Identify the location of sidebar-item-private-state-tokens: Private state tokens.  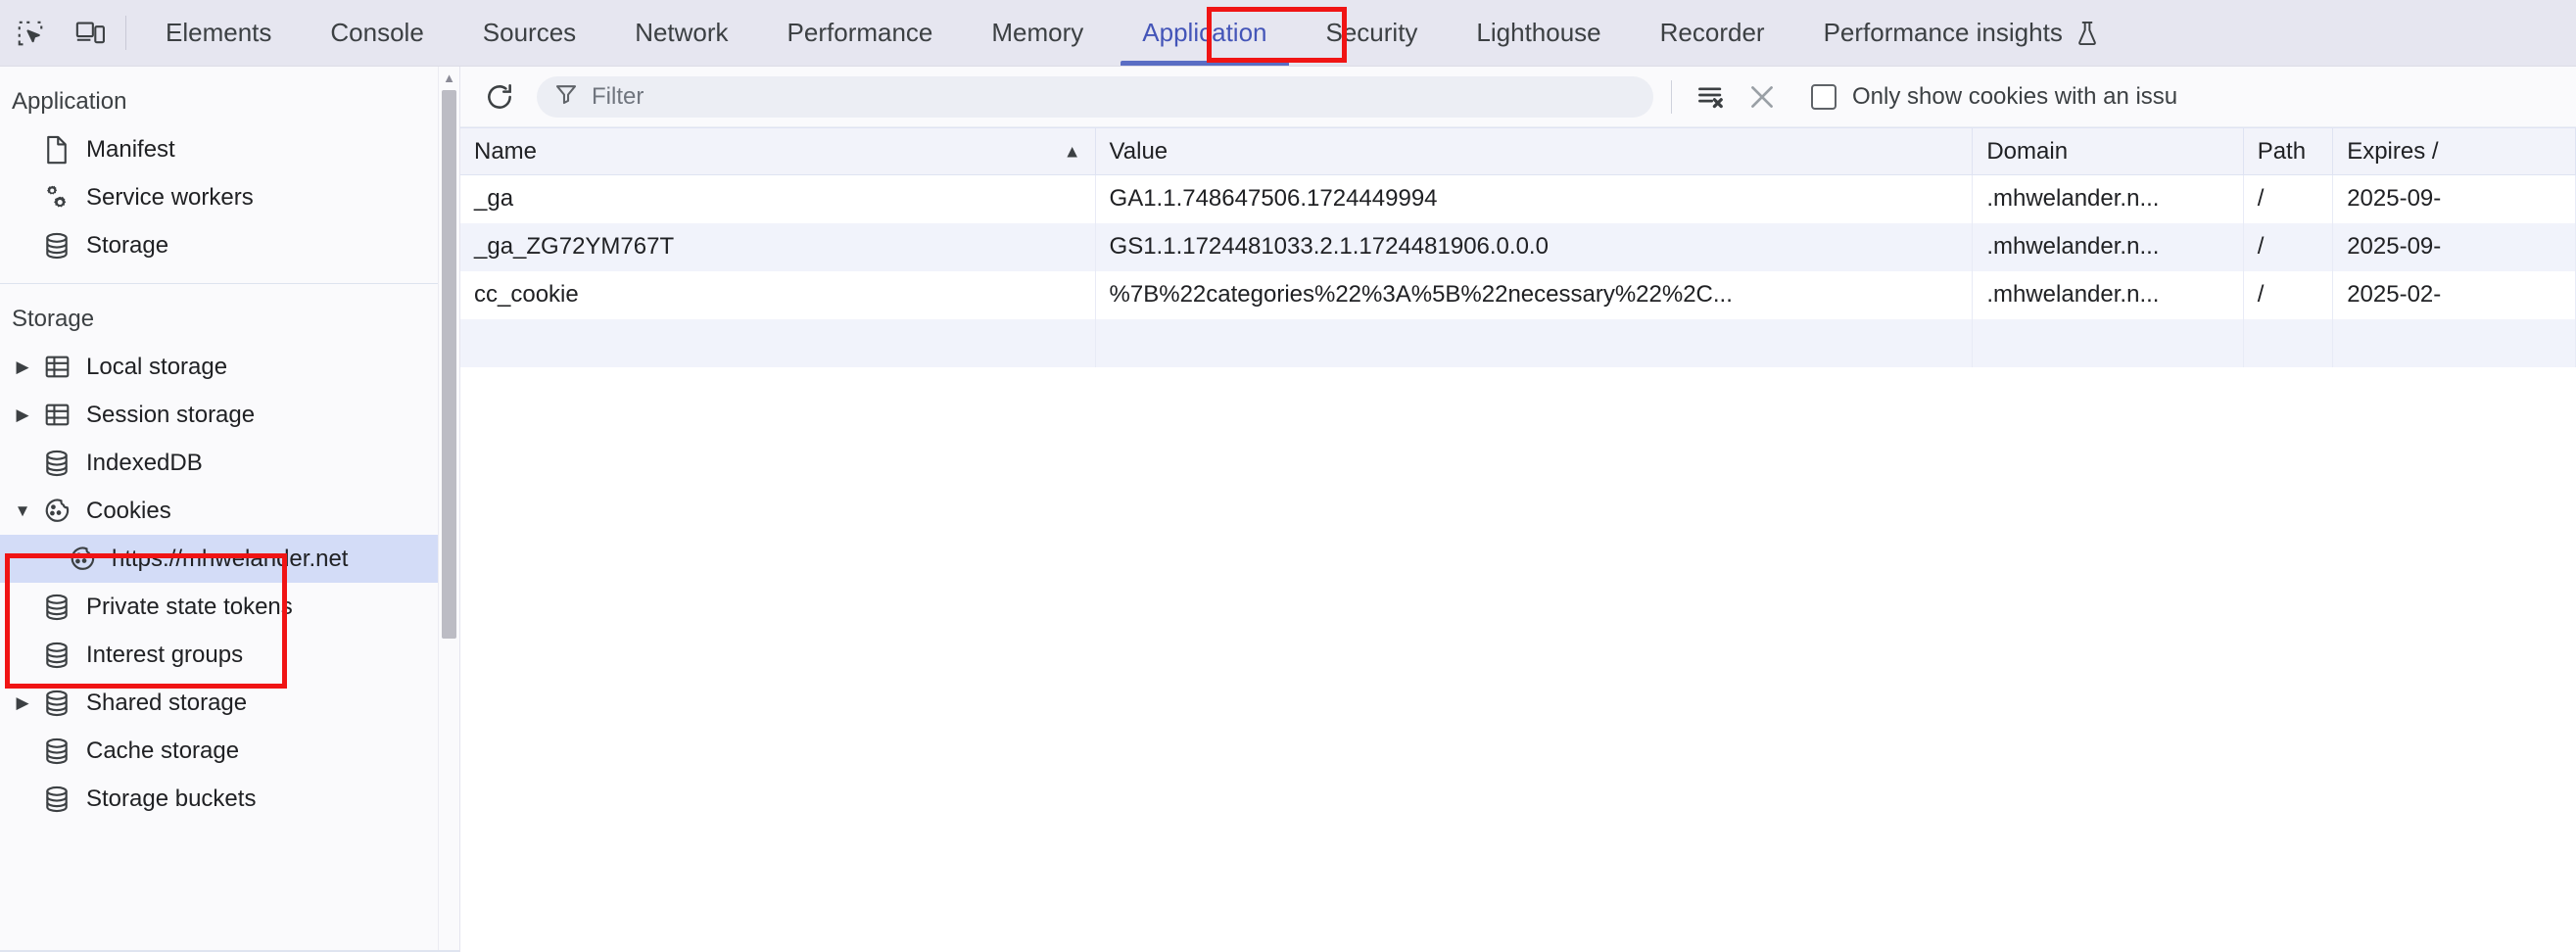
(230, 607).